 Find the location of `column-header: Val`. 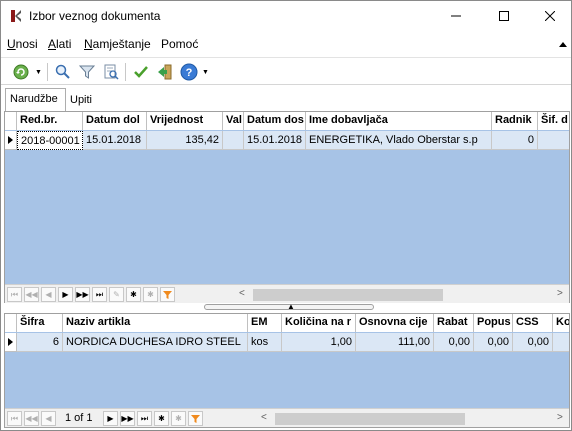

column-header: Val is located at coordinates (233, 121).